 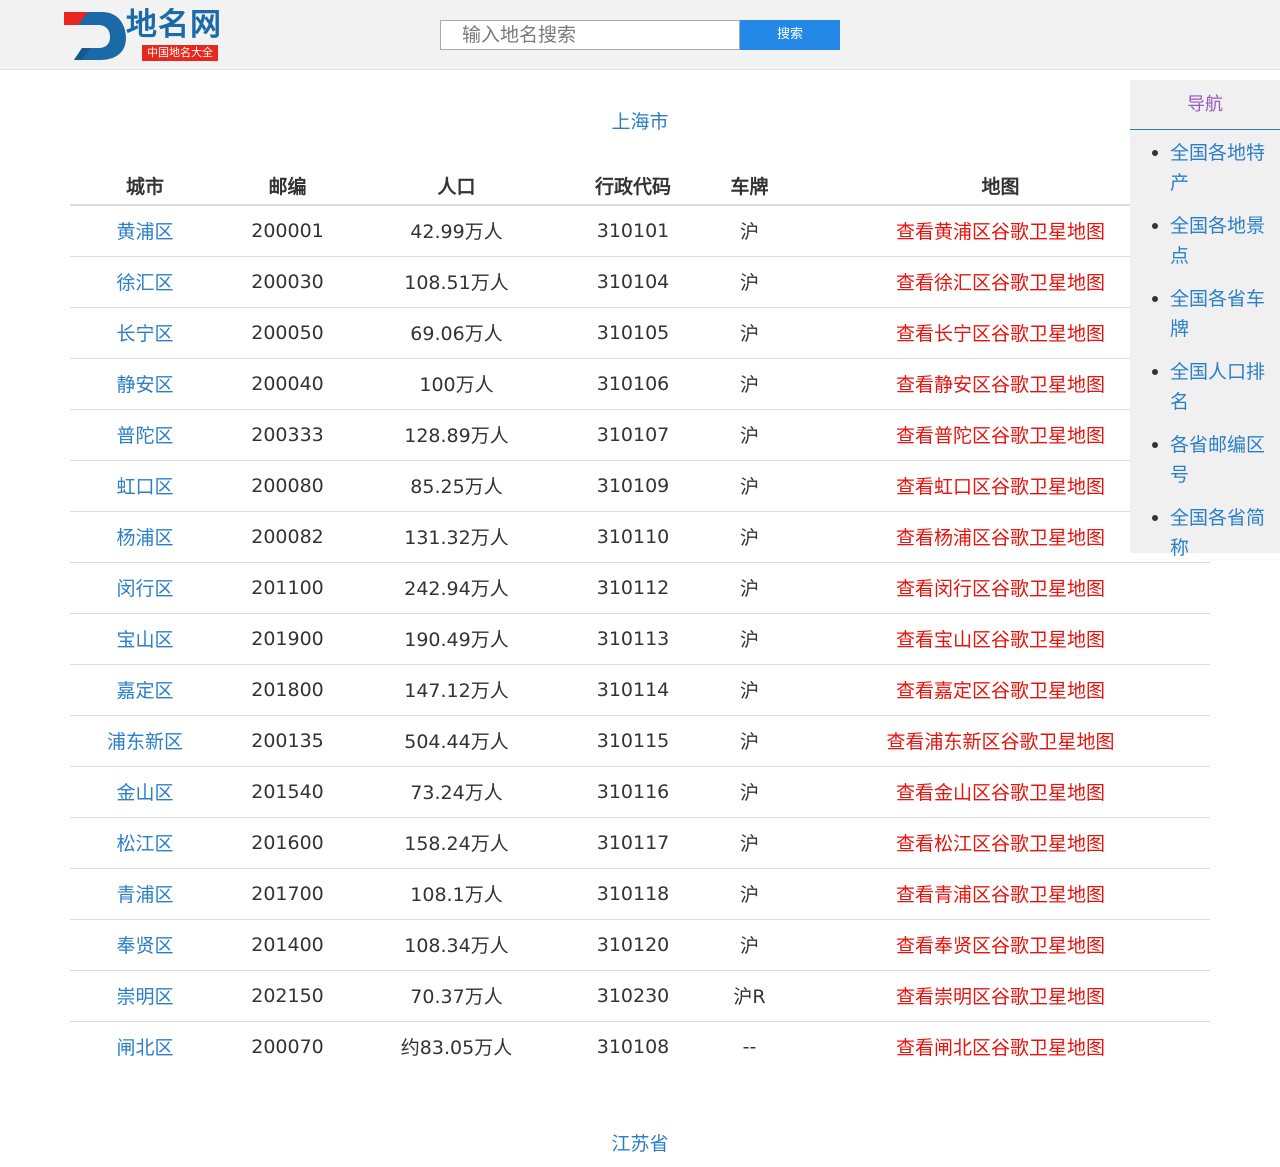 What do you see at coordinates (456, 792) in the screenshot?
I see `population-cell: 73.24万人` at bounding box center [456, 792].